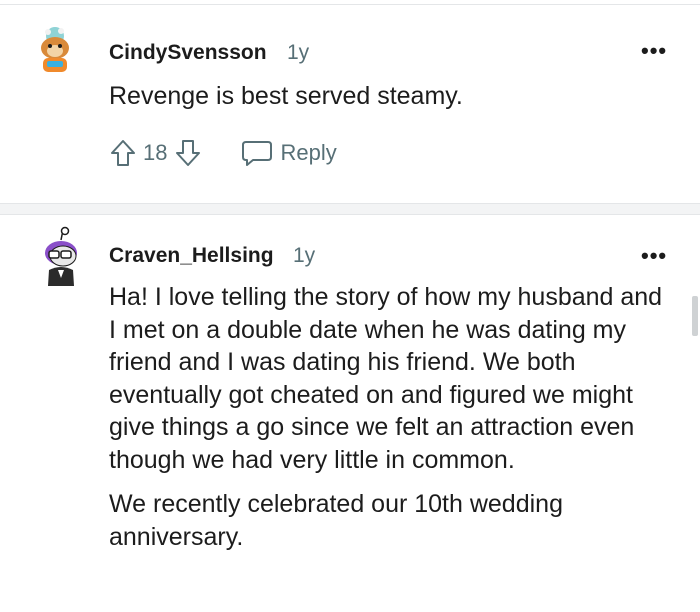 The width and height of the screenshot is (700, 612). I want to click on comment-gap, so click(350, 209).